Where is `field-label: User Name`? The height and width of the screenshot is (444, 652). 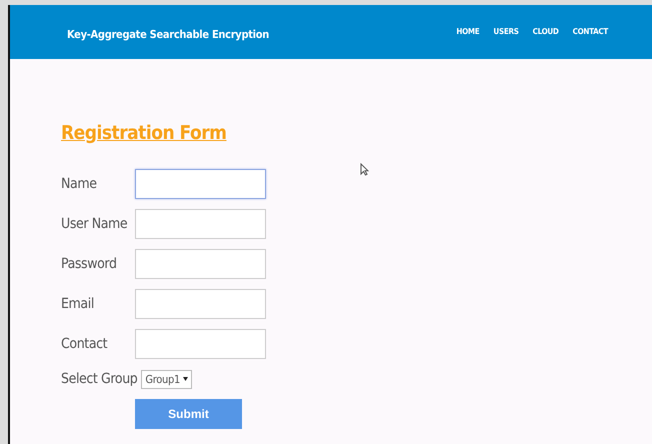
field-label: User Name is located at coordinates (94, 224).